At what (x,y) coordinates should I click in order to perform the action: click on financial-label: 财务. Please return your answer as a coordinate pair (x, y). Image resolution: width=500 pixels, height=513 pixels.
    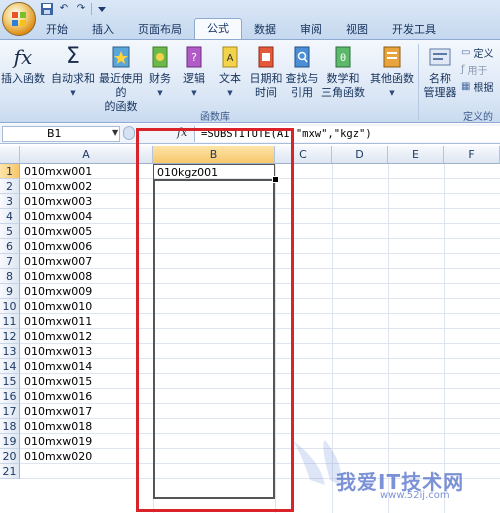
    Looking at the image, I should click on (160, 78).